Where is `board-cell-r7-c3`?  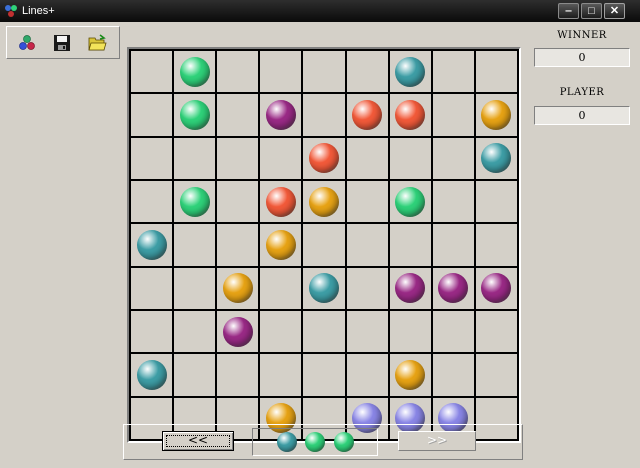
board-cell-r7-c3 is located at coordinates (237, 330).